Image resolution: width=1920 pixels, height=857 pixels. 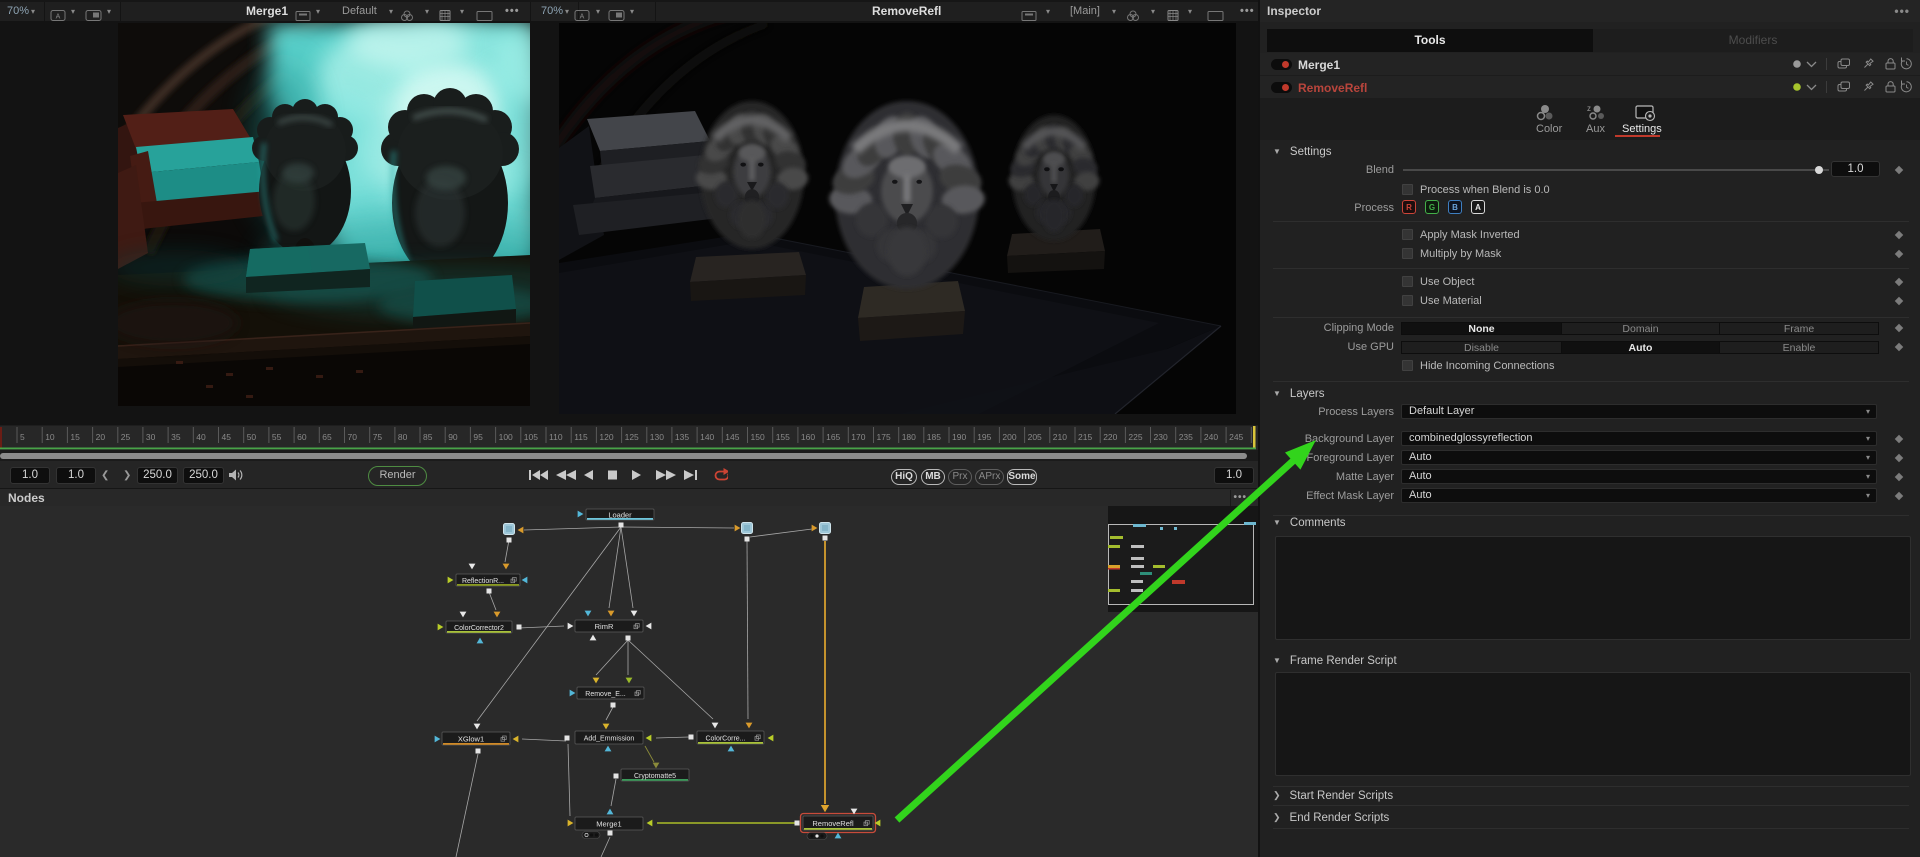 I want to click on svg-text: 30, so click(x=151, y=437).